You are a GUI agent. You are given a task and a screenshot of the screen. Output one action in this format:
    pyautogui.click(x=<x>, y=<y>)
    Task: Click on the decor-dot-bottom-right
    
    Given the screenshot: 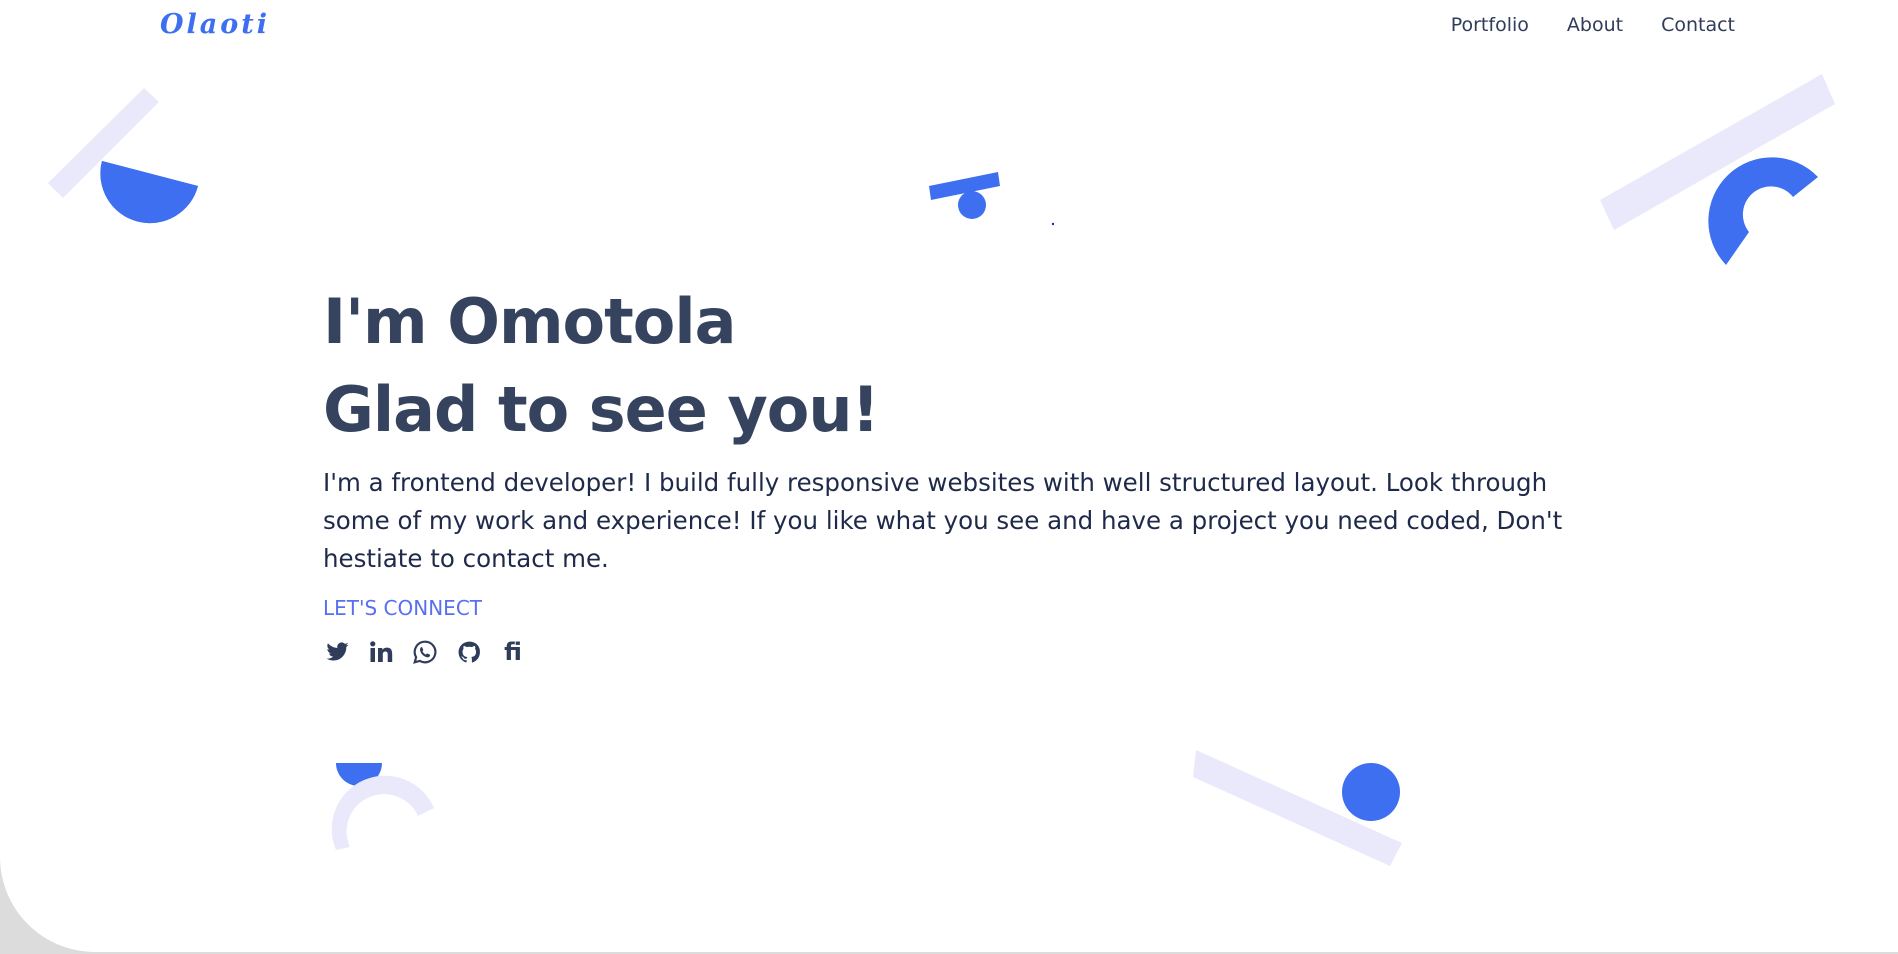 What is the action you would take?
    pyautogui.click(x=1371, y=792)
    